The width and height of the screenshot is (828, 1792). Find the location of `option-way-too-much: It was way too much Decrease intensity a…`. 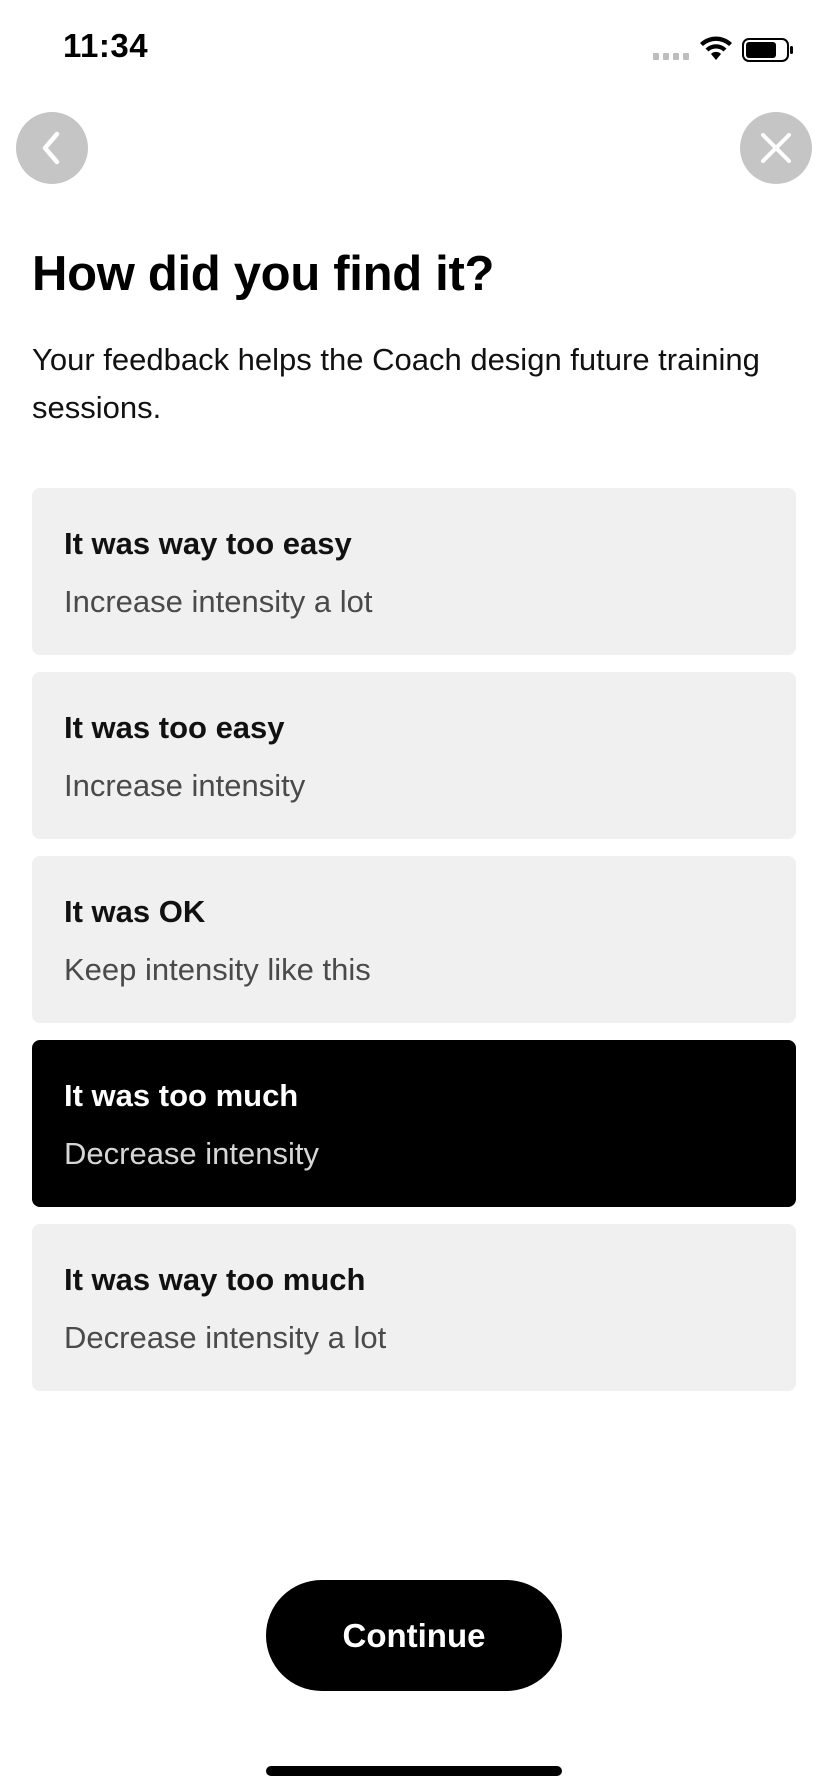

option-way-too-much: It was way too much Decrease intensity a… is located at coordinates (414, 1307).